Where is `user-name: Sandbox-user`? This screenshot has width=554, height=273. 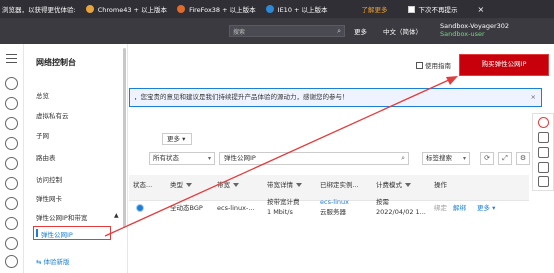
user-name: Sandbox-user is located at coordinates (462, 34).